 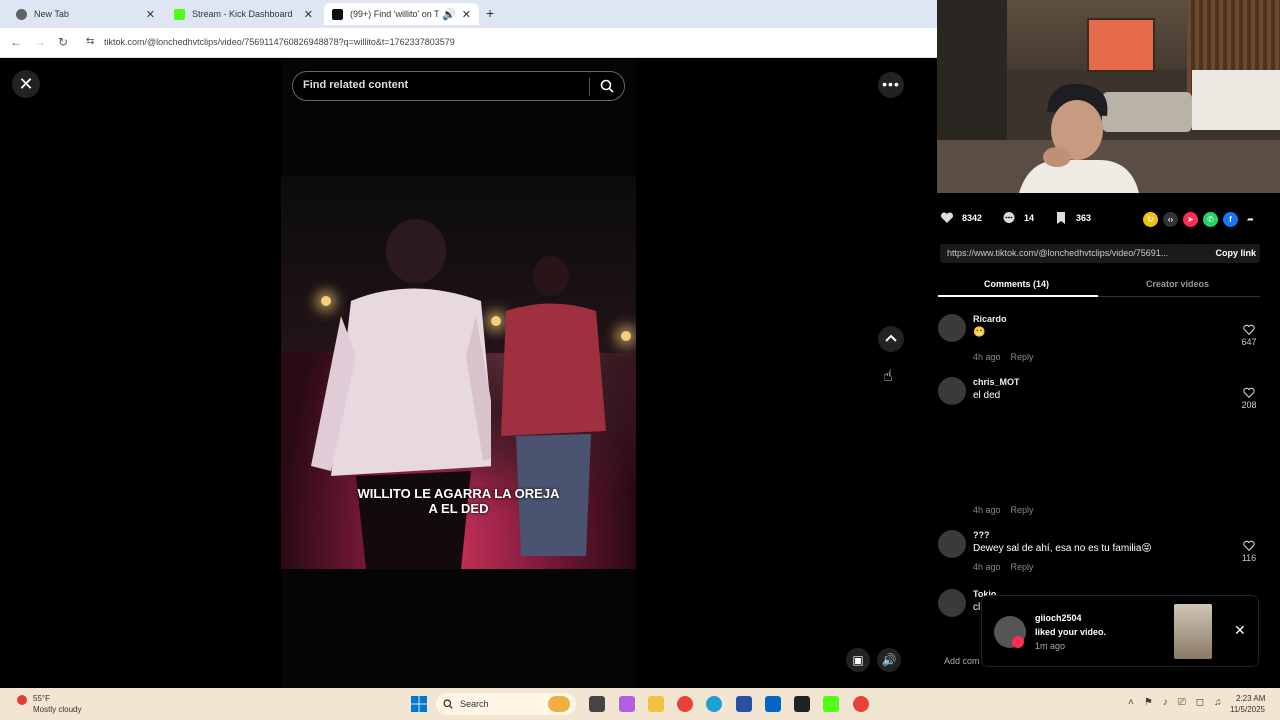 I want to click on tab-kick-dashboard: Stream - Kick Dashboard ✕, so click(x=243, y=14).